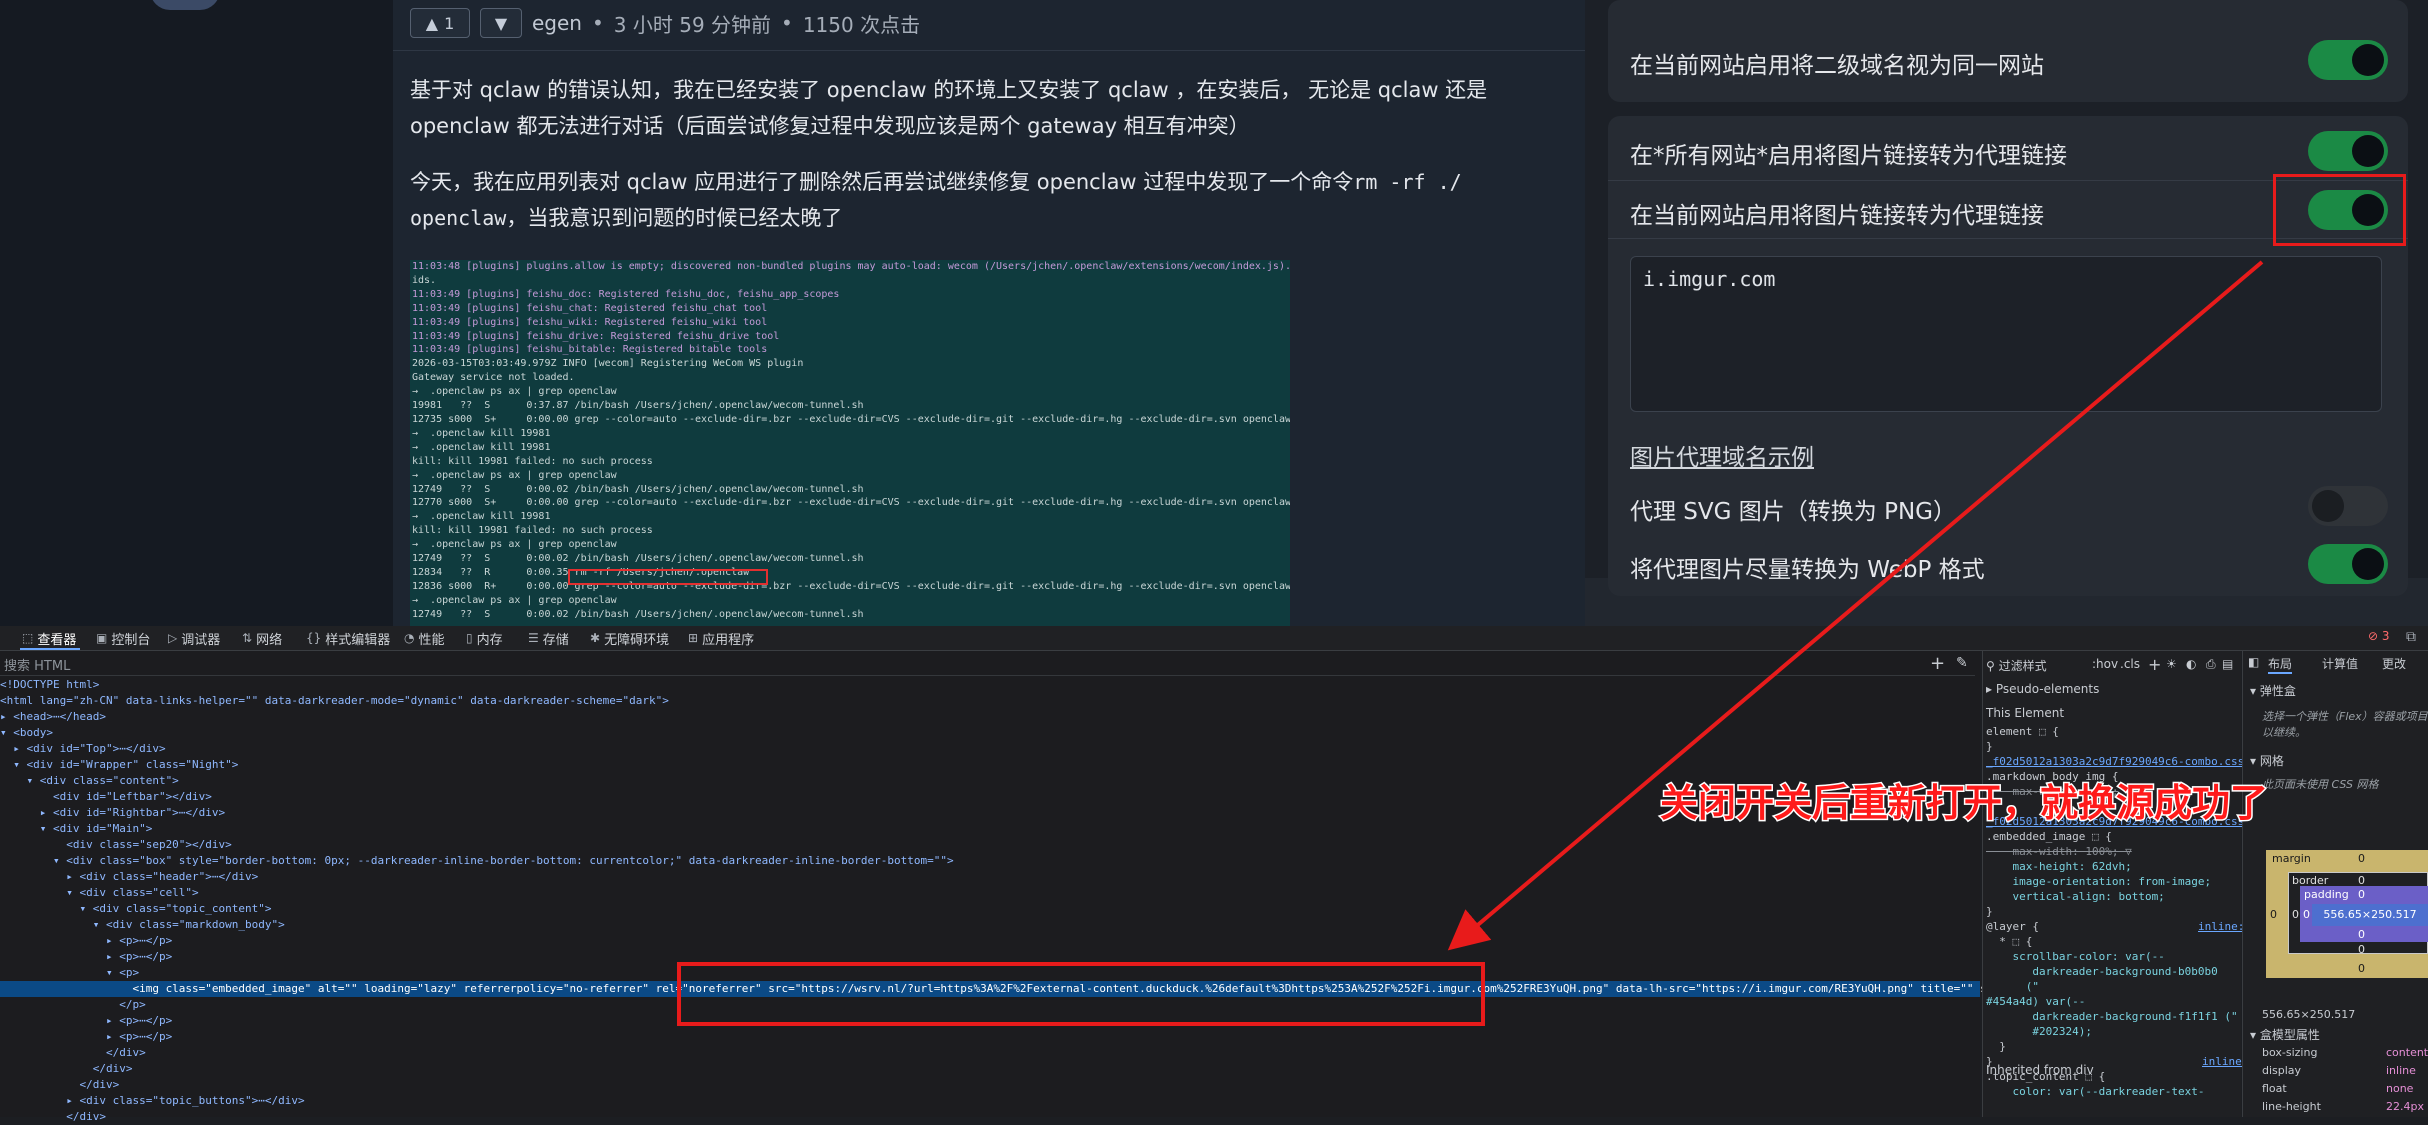  What do you see at coordinates (49, 638) in the screenshot?
I see `tab-inspector: ⬚ 查看器` at bounding box center [49, 638].